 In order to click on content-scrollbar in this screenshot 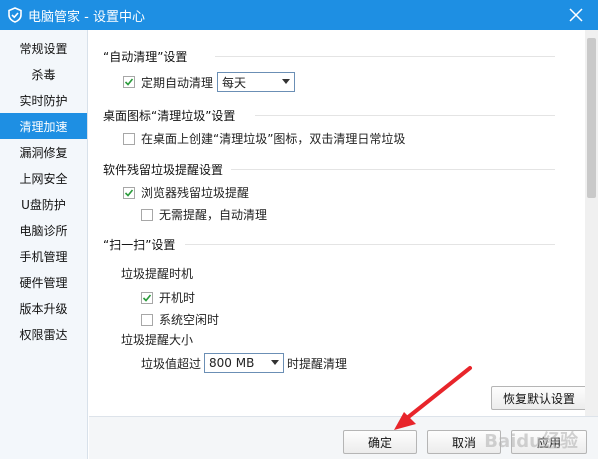, I will do `click(591, 223)`.